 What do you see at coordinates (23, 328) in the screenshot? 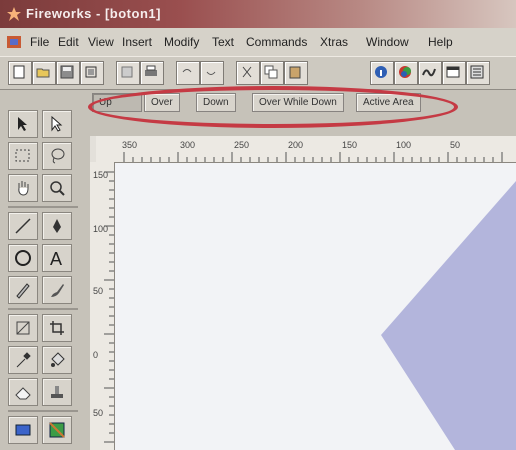
I see `scale-icon` at bounding box center [23, 328].